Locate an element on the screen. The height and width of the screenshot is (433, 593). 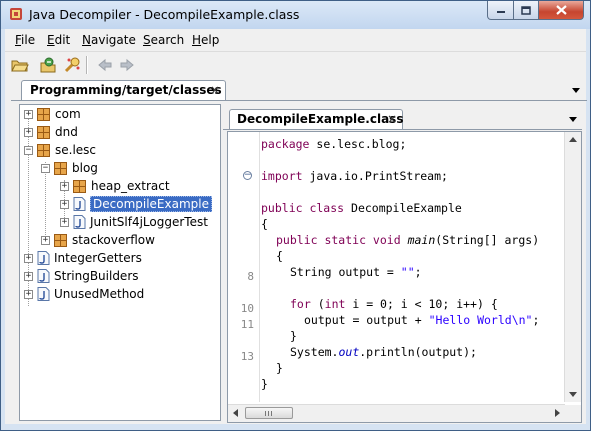
editor-tab-bar: DecompileExample.class × is located at coordinates (402, 119).